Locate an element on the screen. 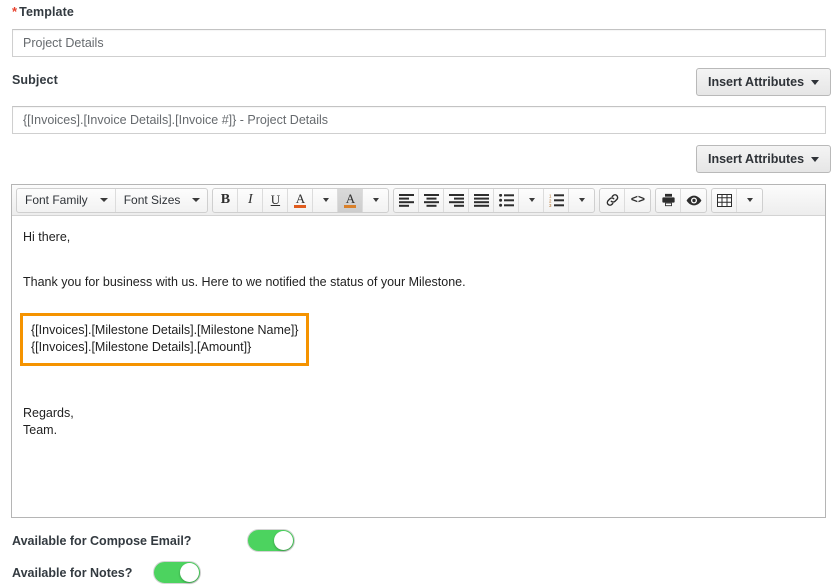 This screenshot has height=587, width=836. subject-label: Subject is located at coordinates (35, 80).